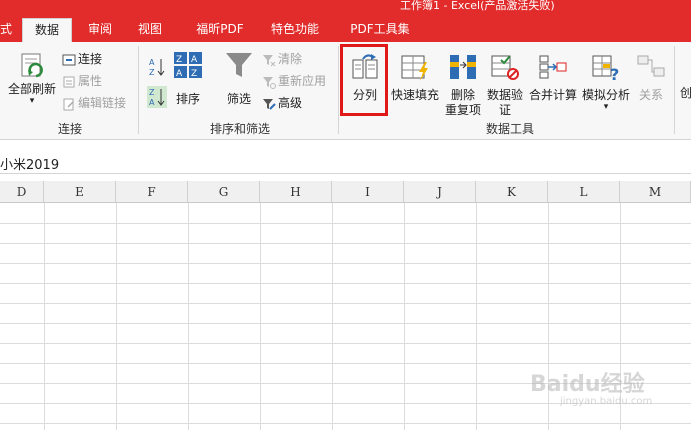  I want to click on consolidate-button: 合并计算, so click(553, 77).